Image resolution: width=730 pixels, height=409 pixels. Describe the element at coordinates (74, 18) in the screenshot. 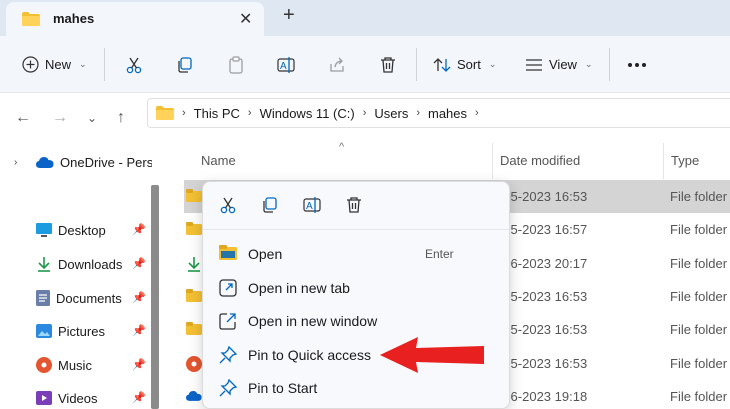

I see `tab-title: mahes` at that location.